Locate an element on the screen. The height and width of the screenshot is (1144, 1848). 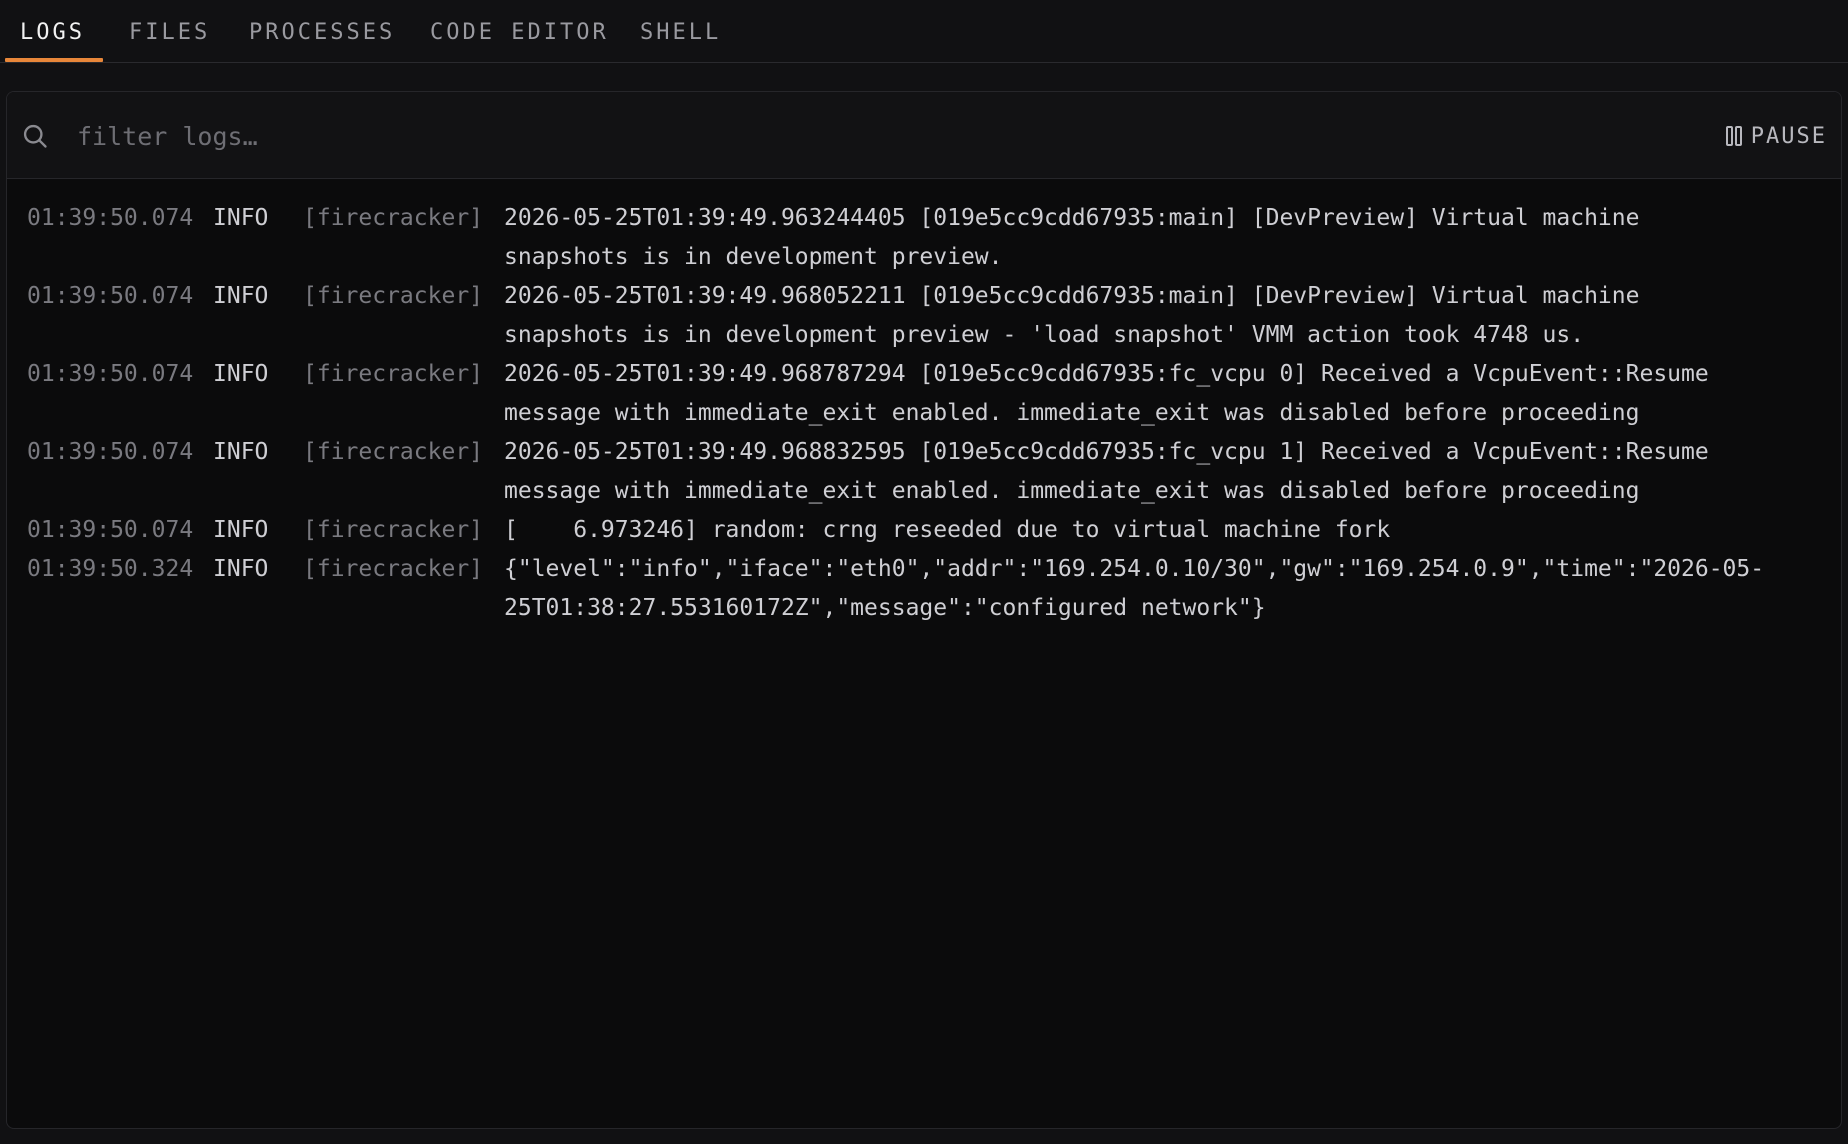
tab-logs: LOGS is located at coordinates (52, 31).